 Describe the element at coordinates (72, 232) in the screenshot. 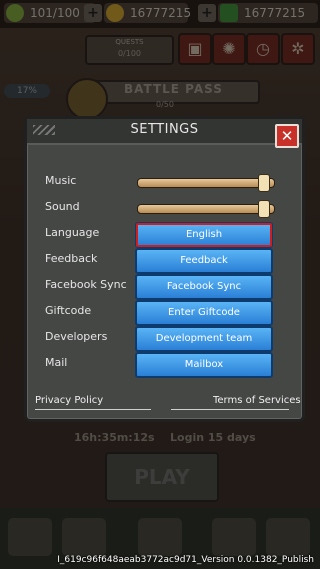

I see `language-label: Language` at that location.